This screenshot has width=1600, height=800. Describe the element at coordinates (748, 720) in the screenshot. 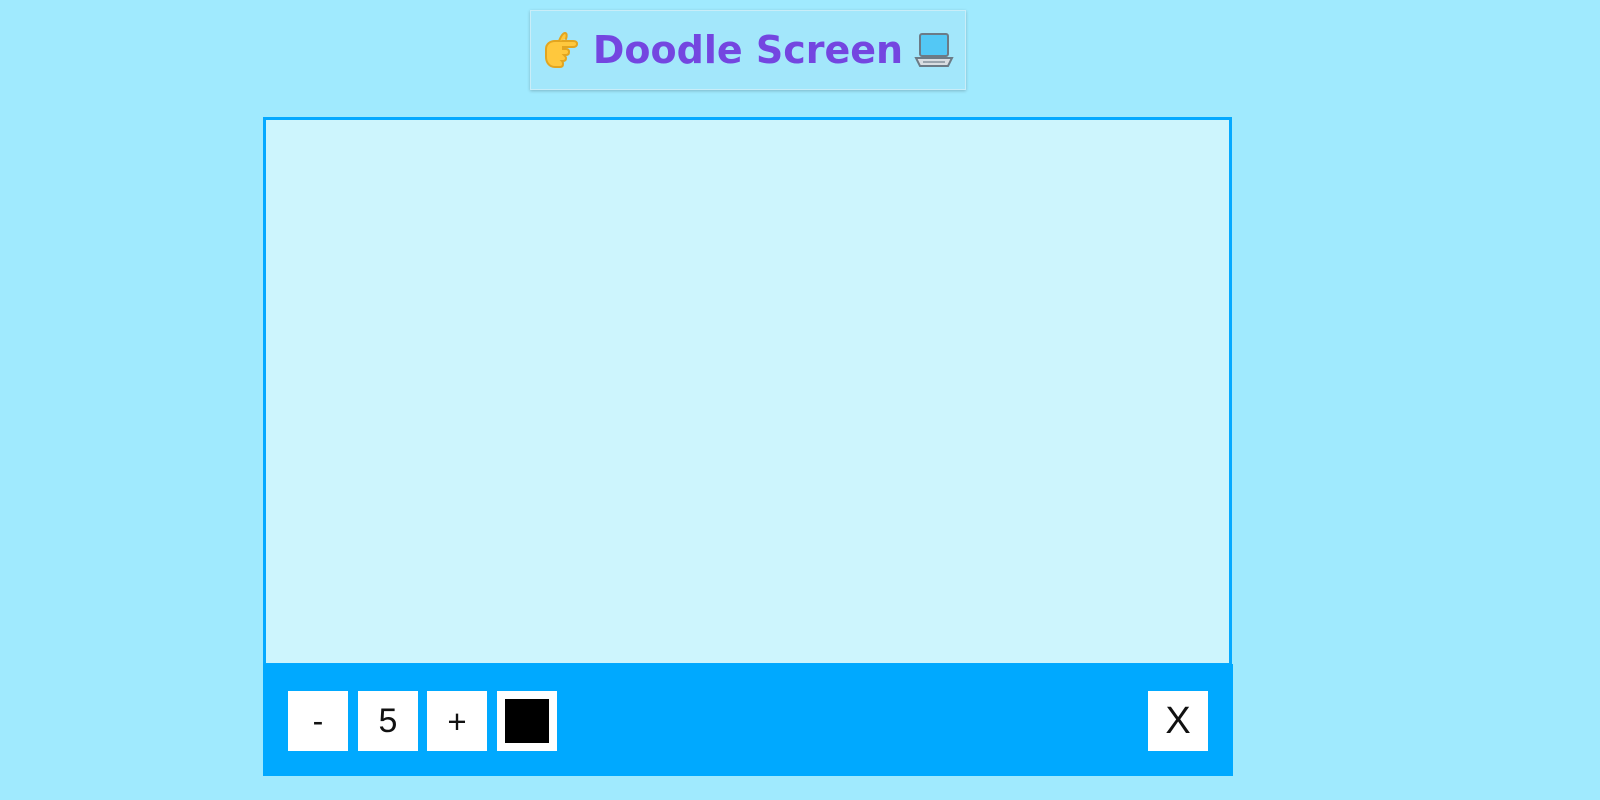

I see `drawing-toolbar: - 5 + X` at that location.